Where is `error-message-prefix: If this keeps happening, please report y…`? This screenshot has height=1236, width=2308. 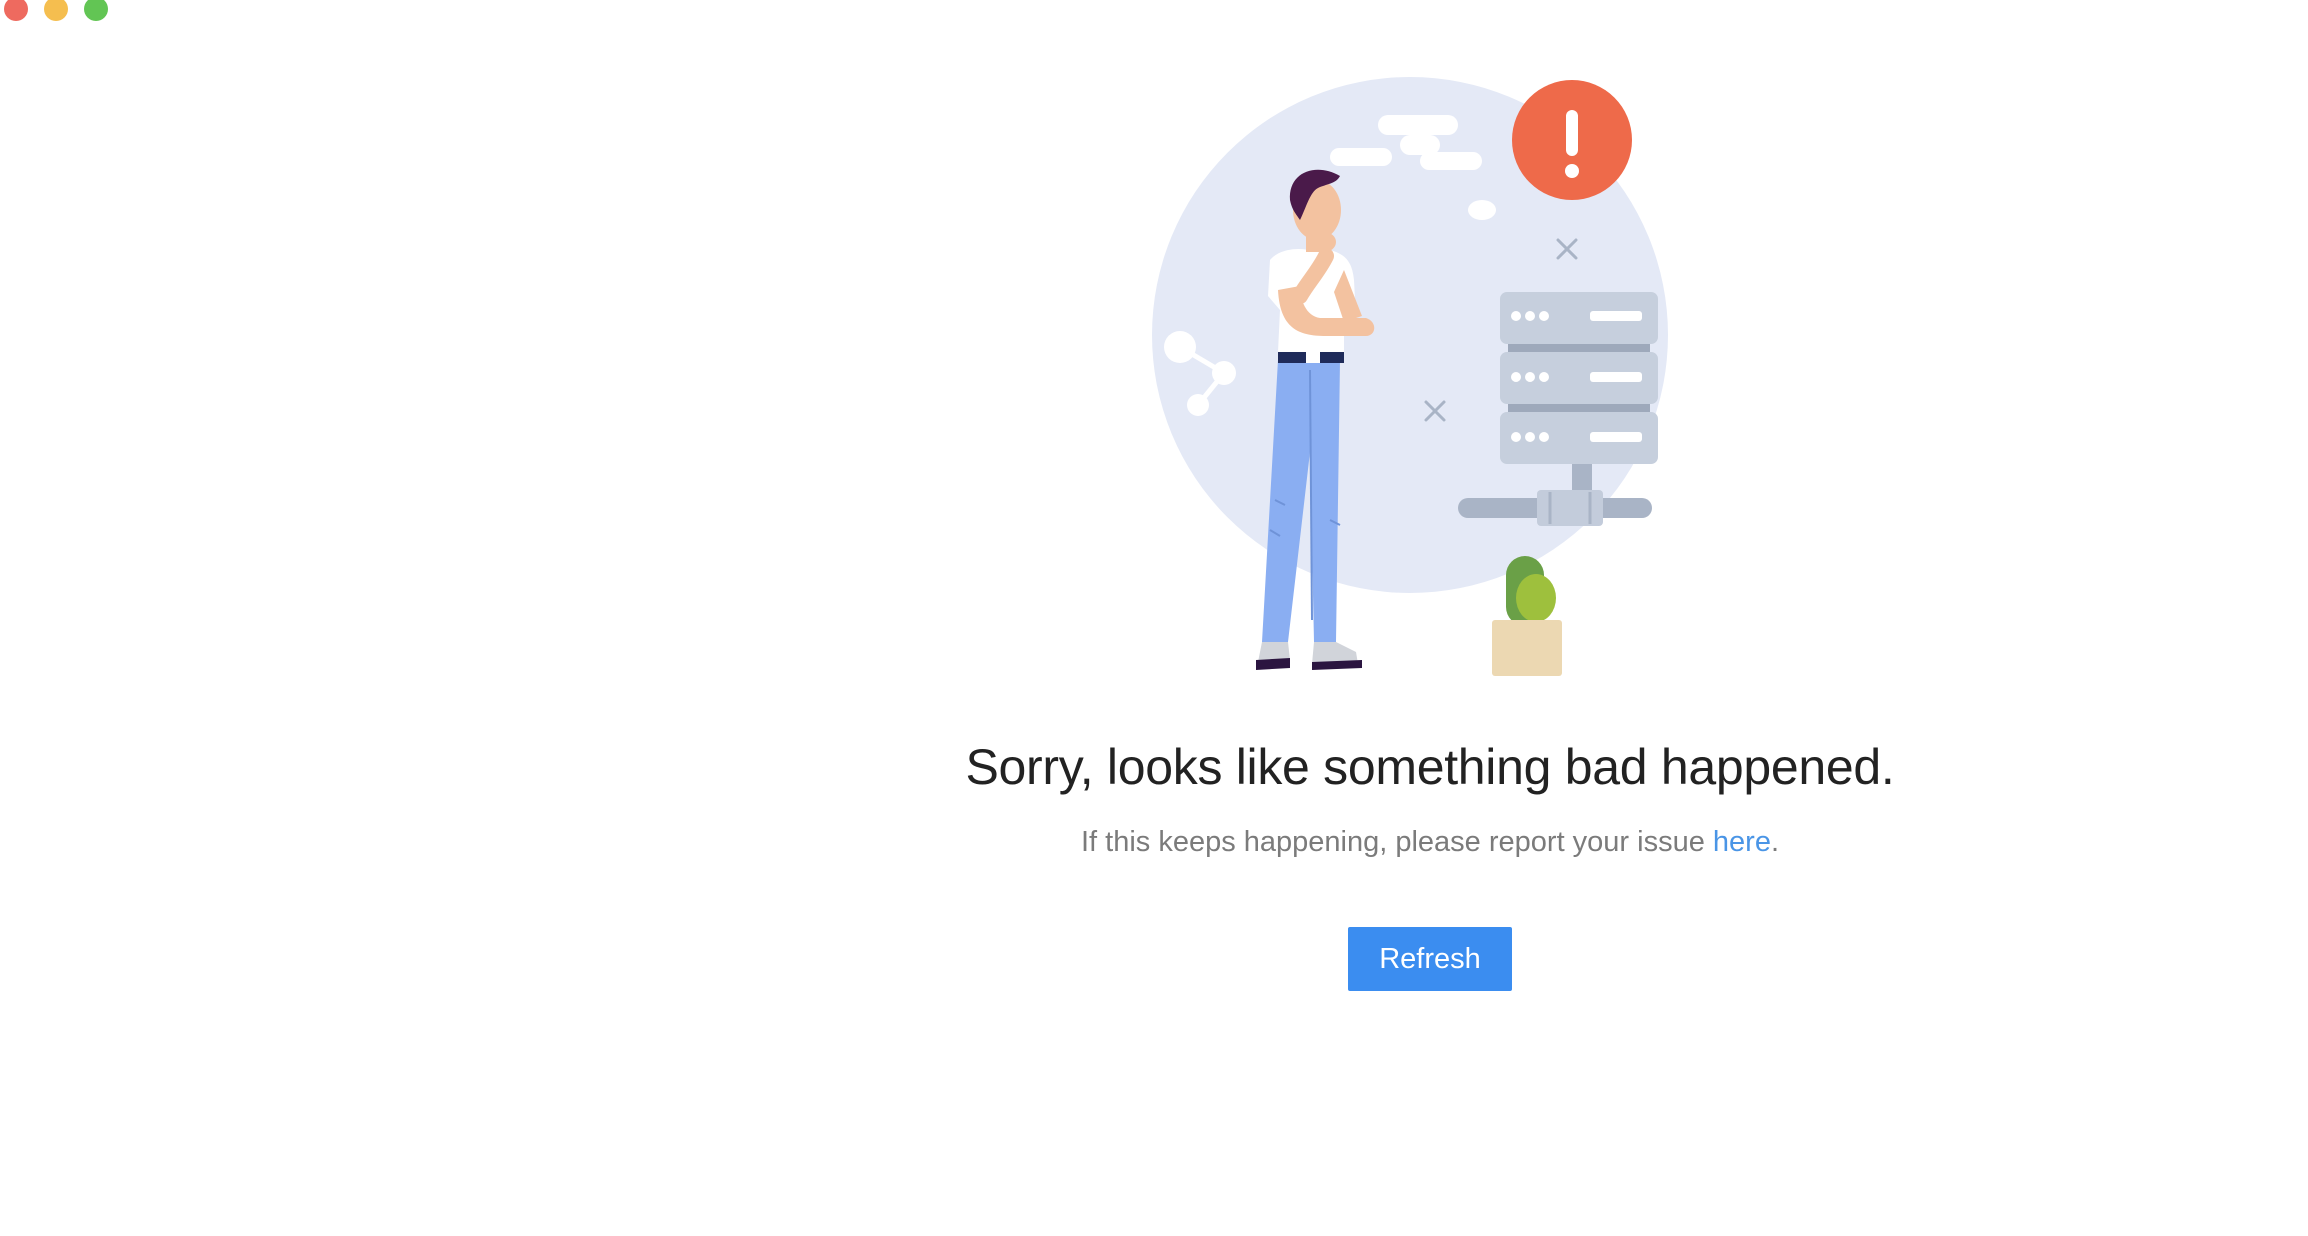
error-message-prefix: If this keeps happening, please report y… is located at coordinates (1396, 842).